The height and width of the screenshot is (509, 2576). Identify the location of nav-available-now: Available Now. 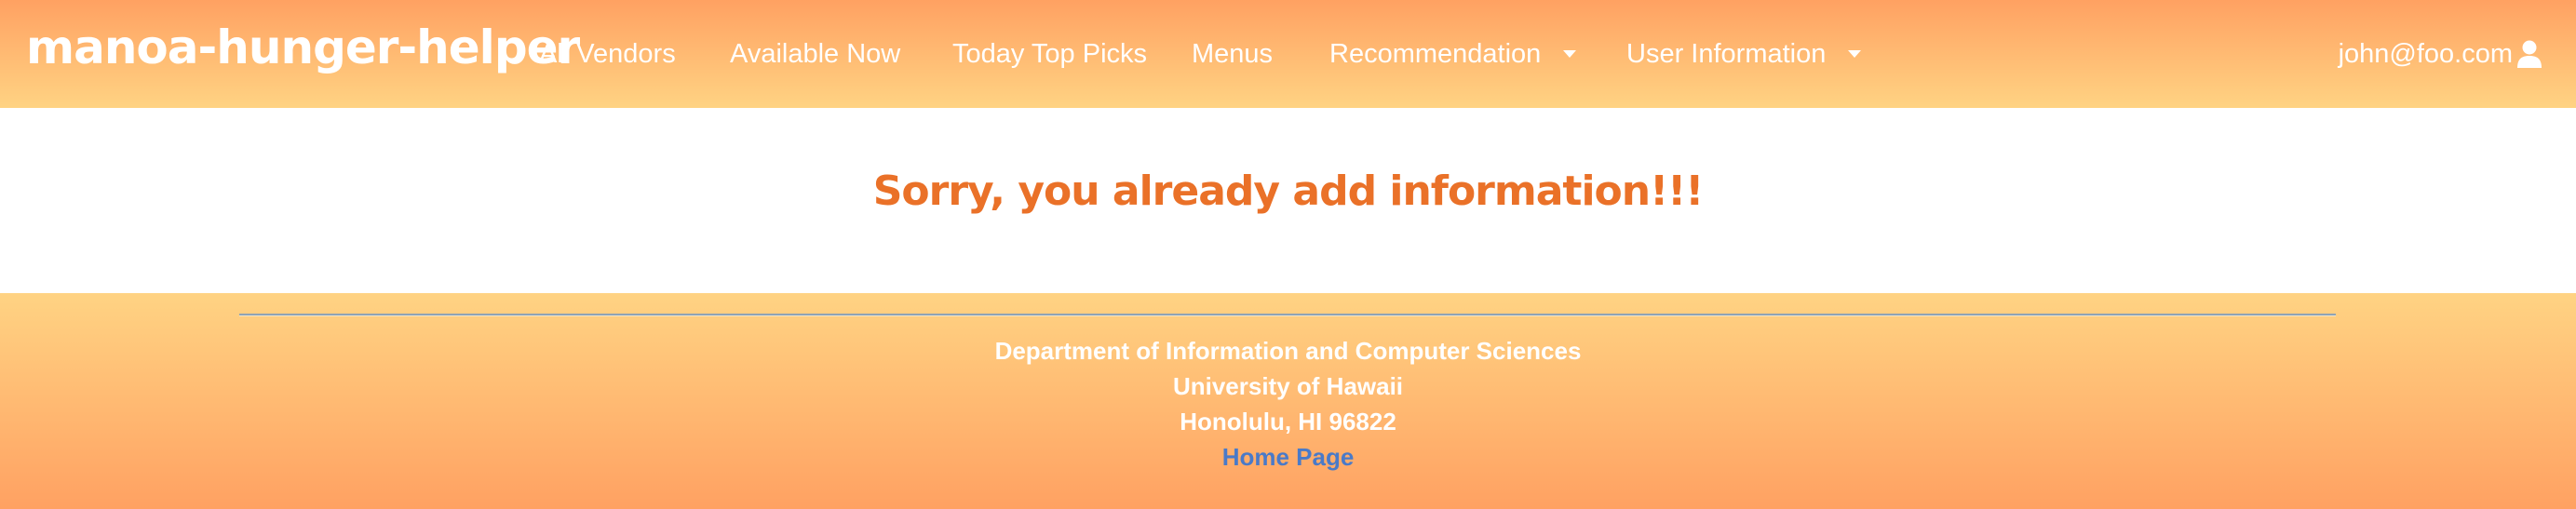
(815, 54).